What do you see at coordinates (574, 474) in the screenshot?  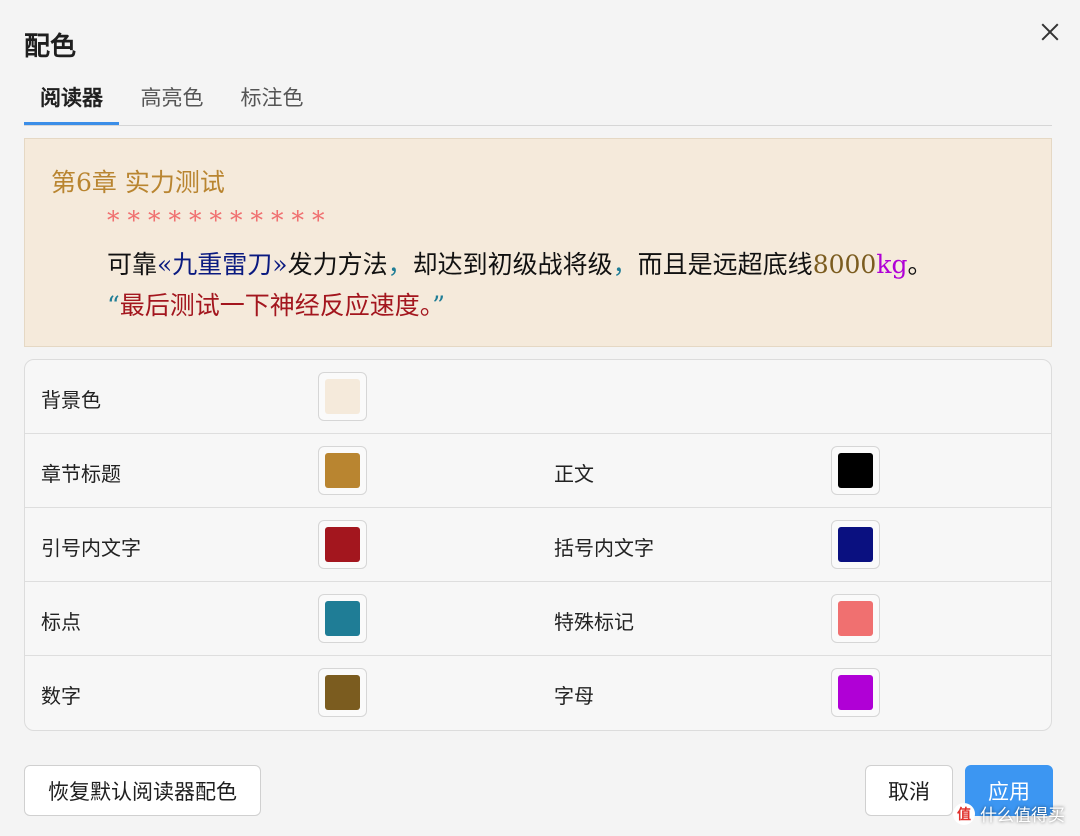 I see `body-text-color-label: 正文` at bounding box center [574, 474].